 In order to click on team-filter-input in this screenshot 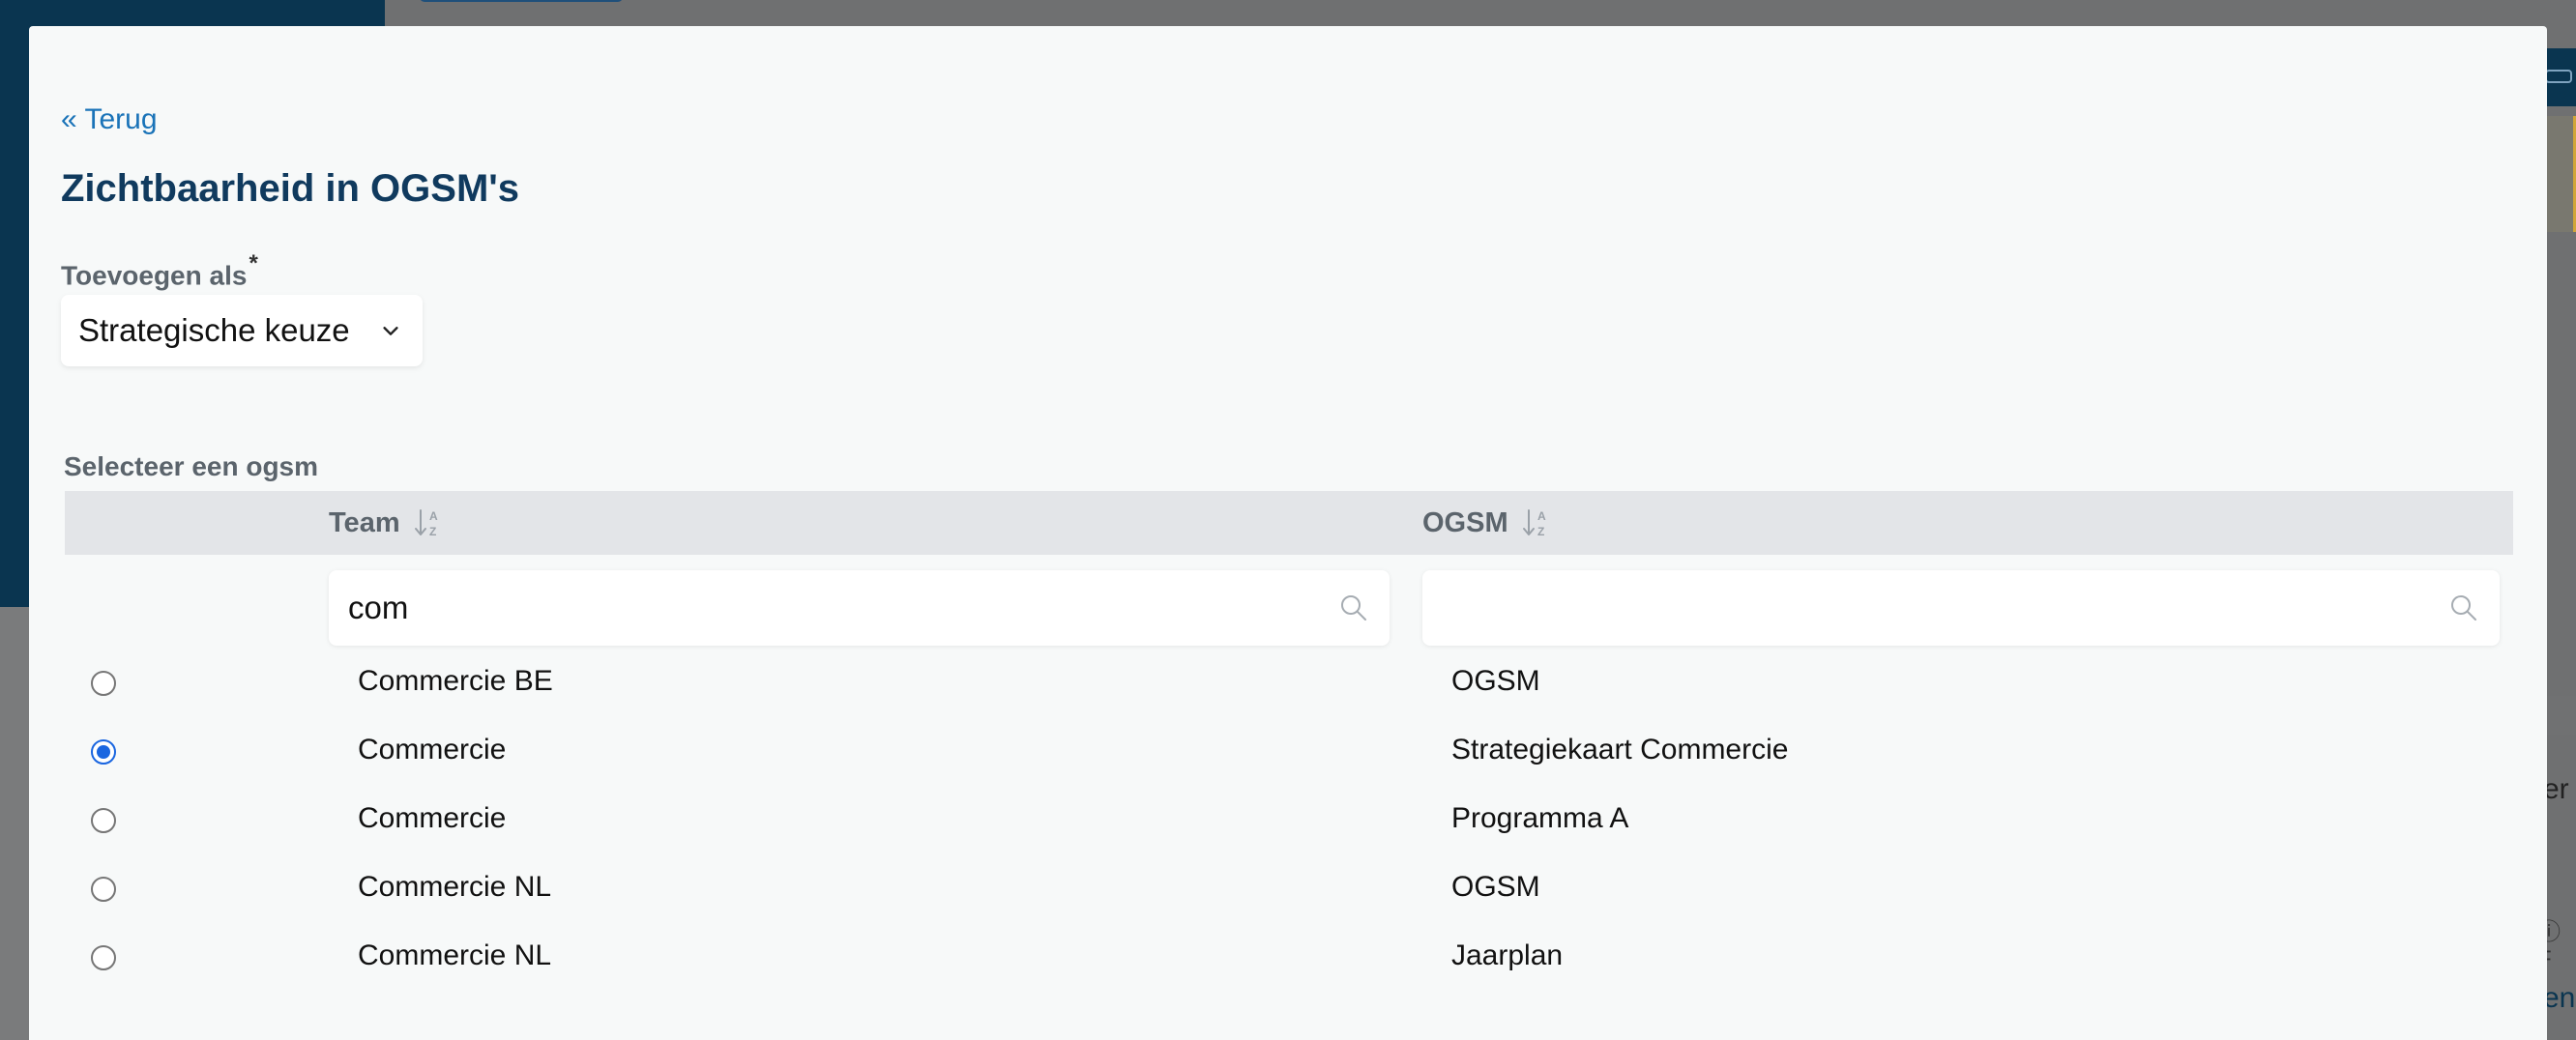, I will do `click(825, 608)`.